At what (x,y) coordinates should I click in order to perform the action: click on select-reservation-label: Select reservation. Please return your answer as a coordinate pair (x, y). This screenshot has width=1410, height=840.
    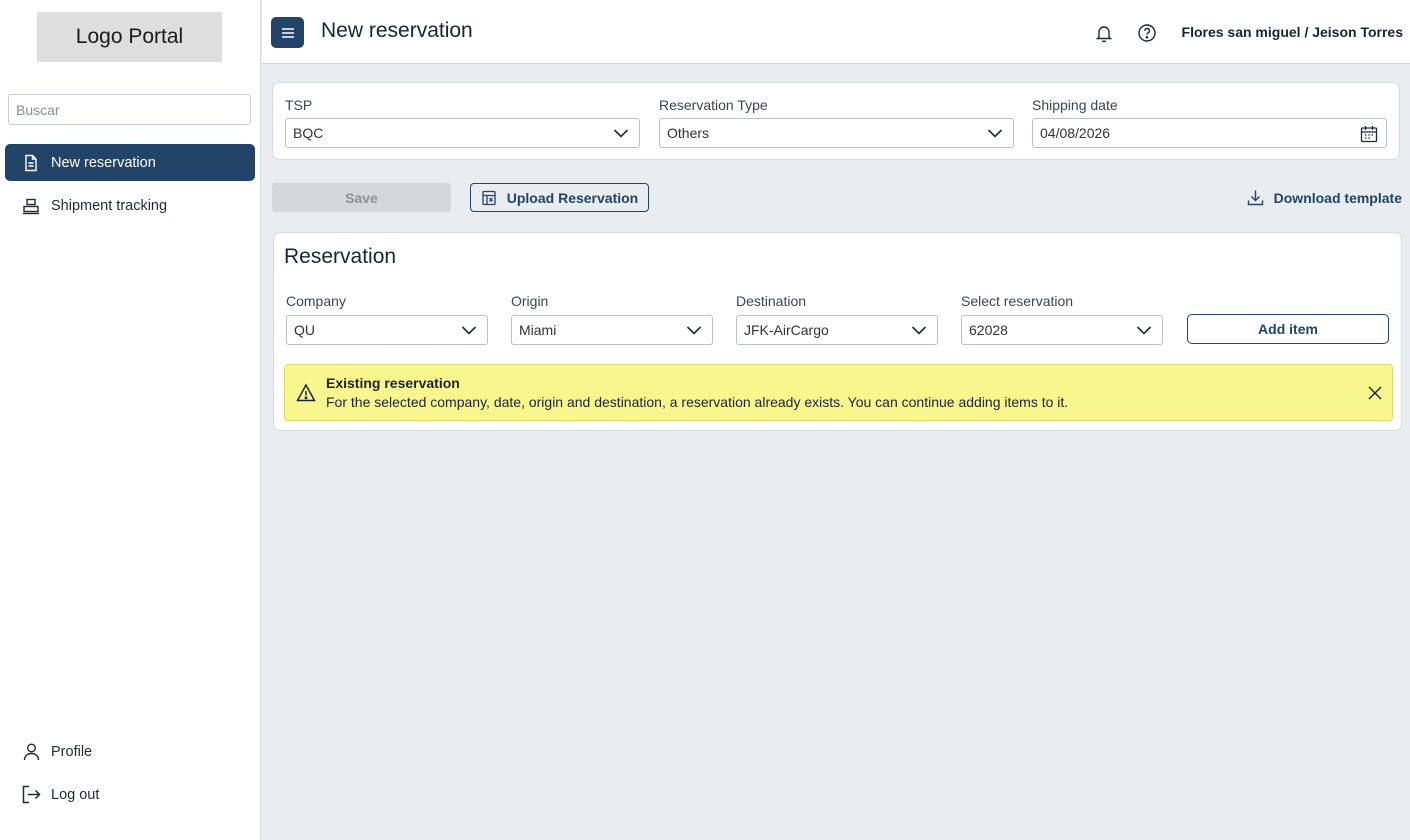
    Looking at the image, I should click on (1017, 301).